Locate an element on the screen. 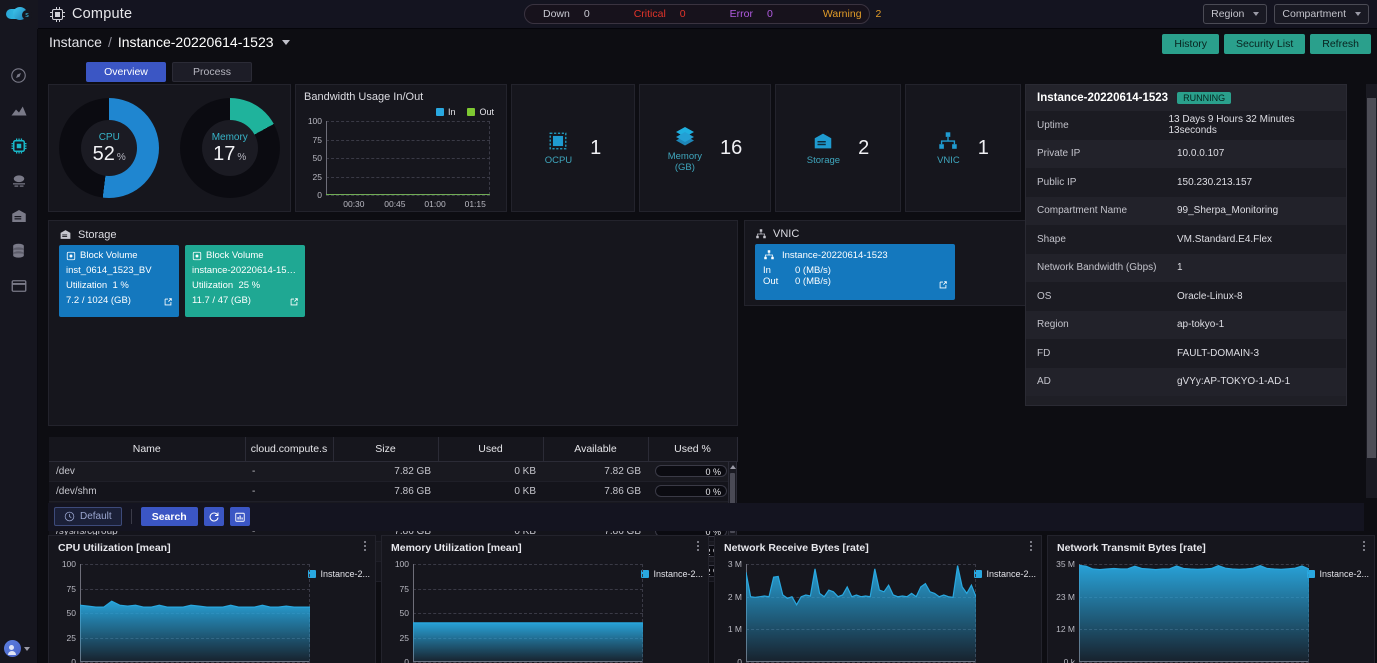 The height and width of the screenshot is (663, 1377). breadcrumb-current: Instance-20220614-1523 is located at coordinates (195, 42).